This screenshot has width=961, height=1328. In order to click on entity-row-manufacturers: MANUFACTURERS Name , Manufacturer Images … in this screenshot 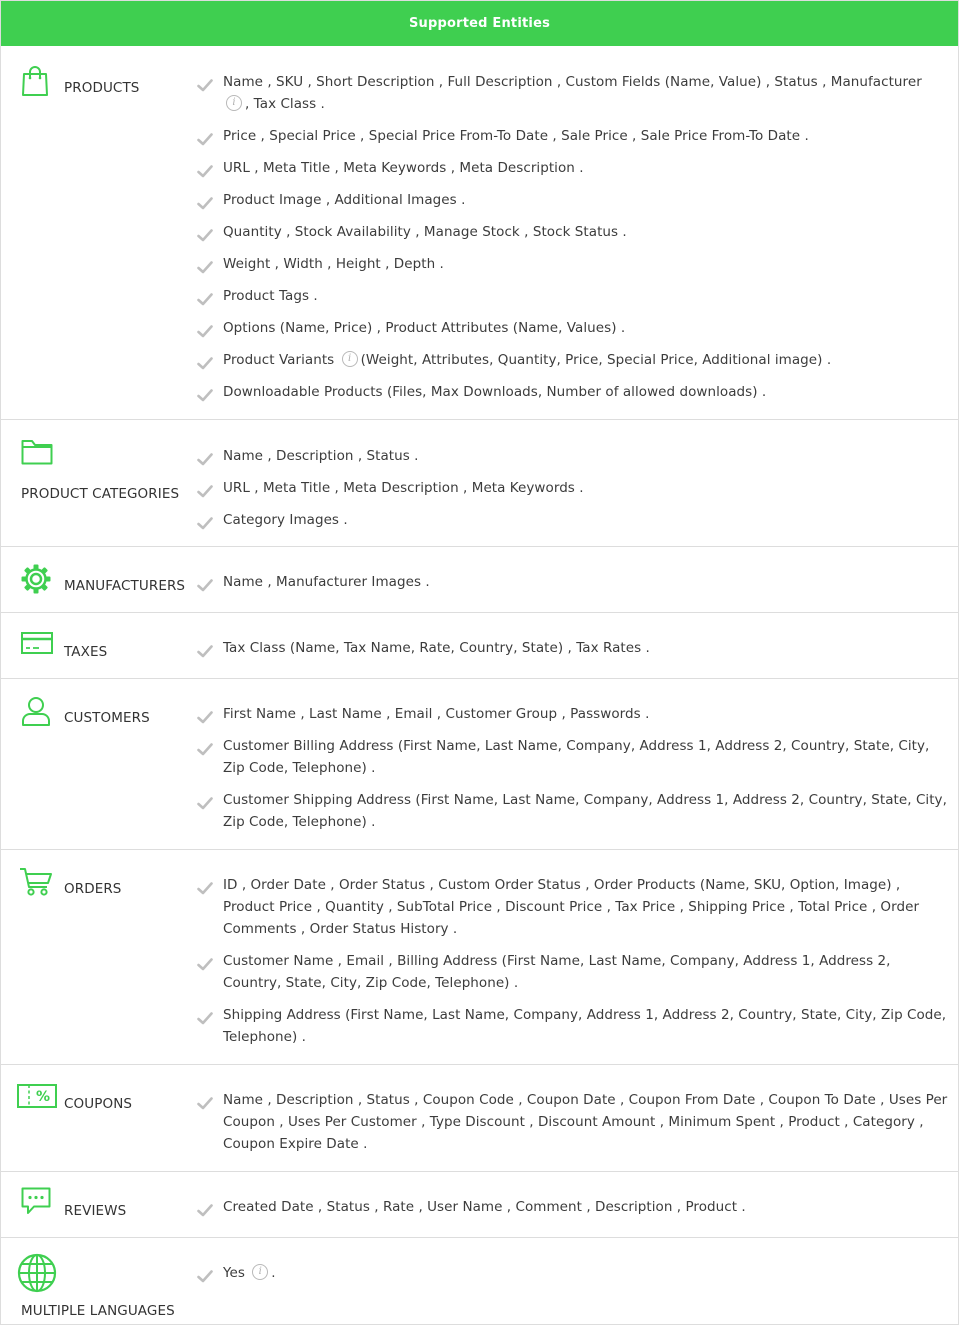, I will do `click(479, 579)`.